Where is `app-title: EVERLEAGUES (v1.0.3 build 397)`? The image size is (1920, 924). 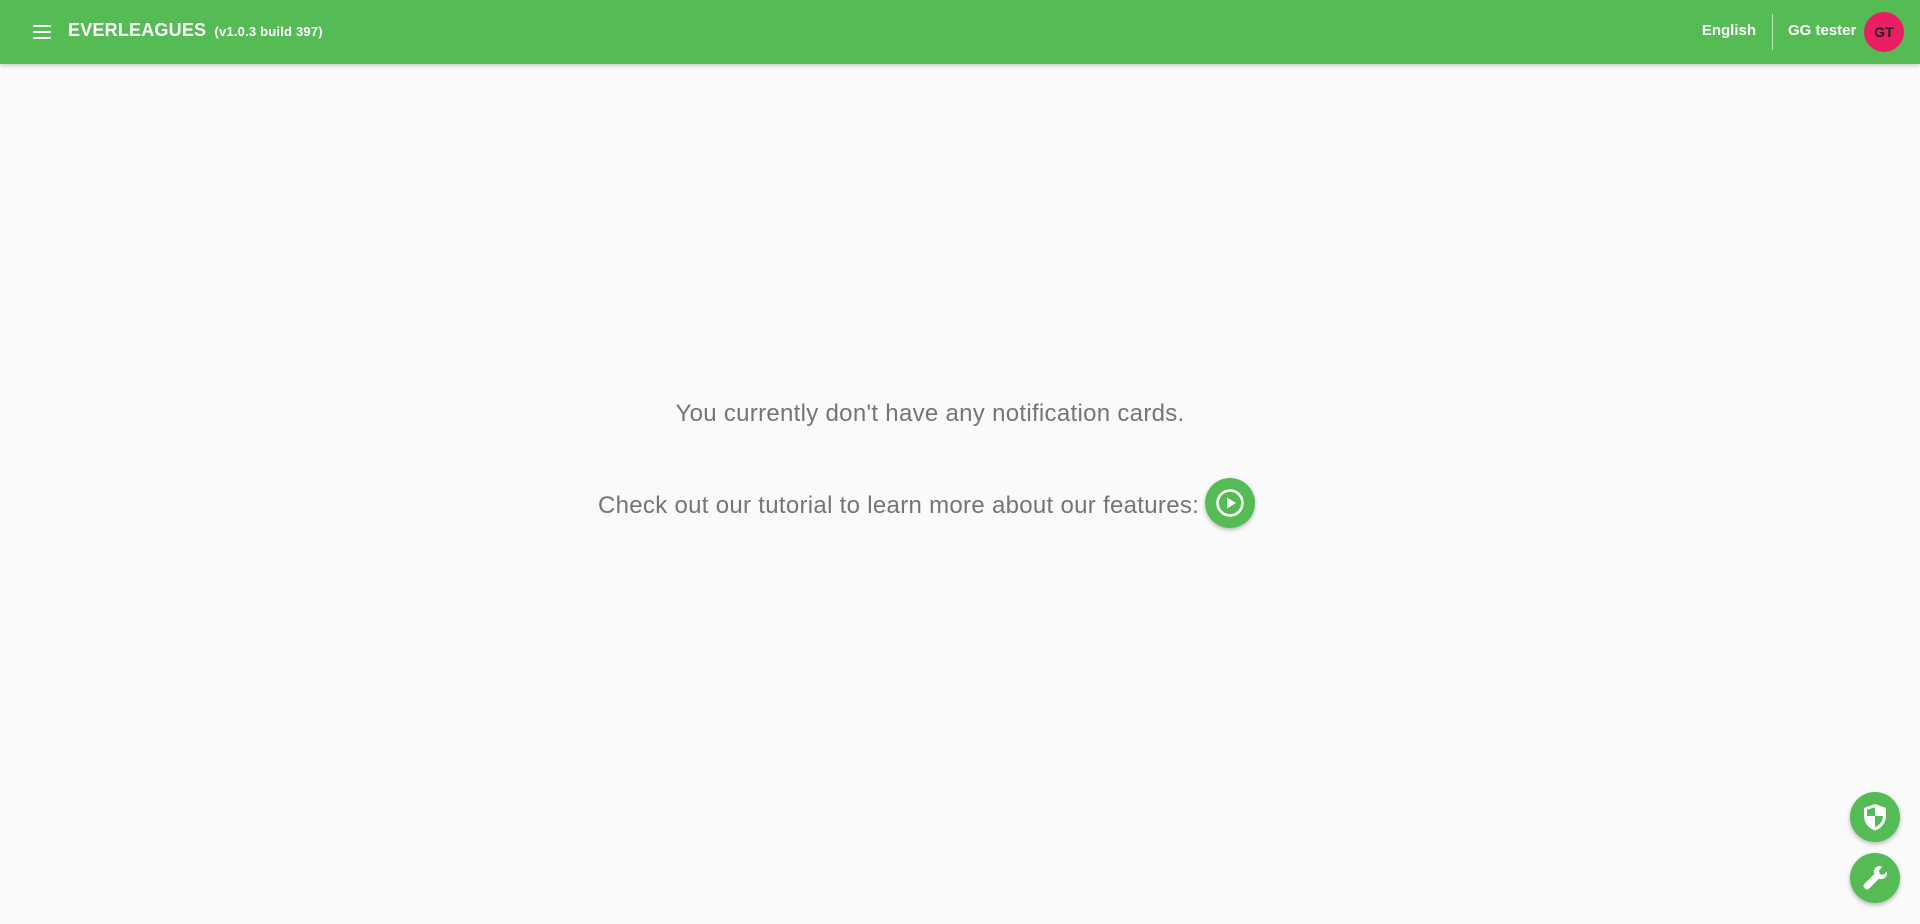
app-title: EVERLEAGUES (v1.0.3 build 397) is located at coordinates (195, 30).